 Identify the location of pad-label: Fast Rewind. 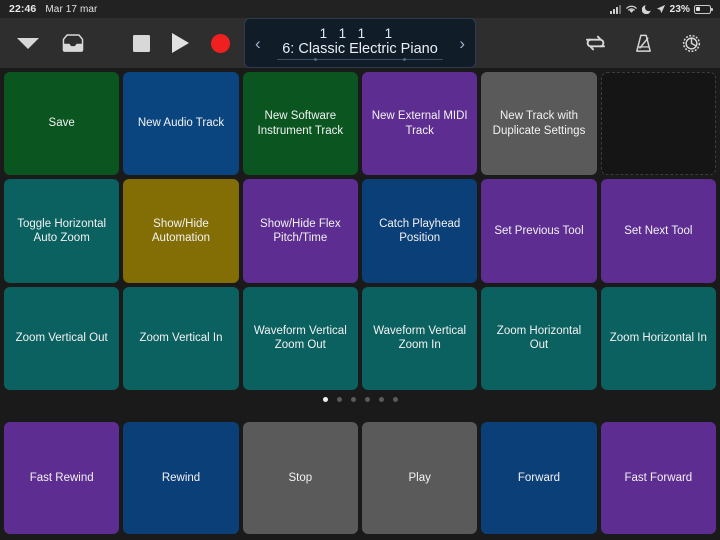
(61, 477).